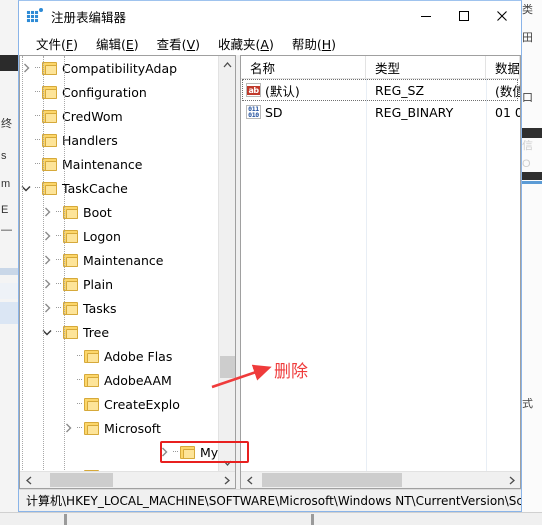 The width and height of the screenshot is (542, 525). What do you see at coordinates (227, 64) in the screenshot?
I see `tree-scroll-up-icon` at bounding box center [227, 64].